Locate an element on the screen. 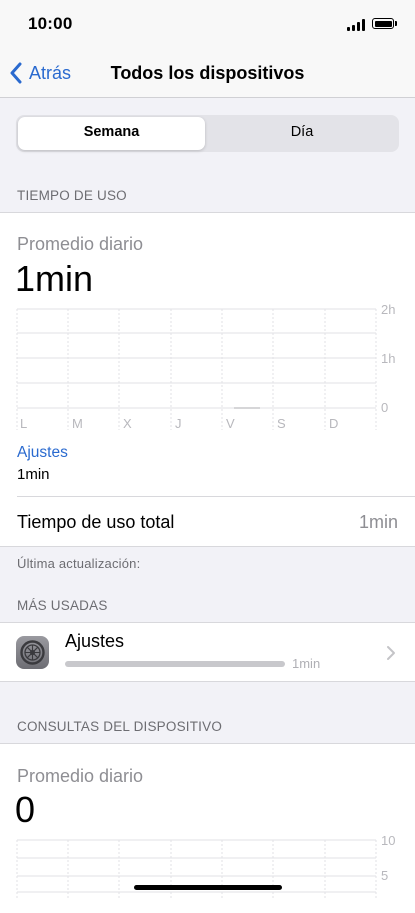  battery-icon is located at coordinates (383, 23).